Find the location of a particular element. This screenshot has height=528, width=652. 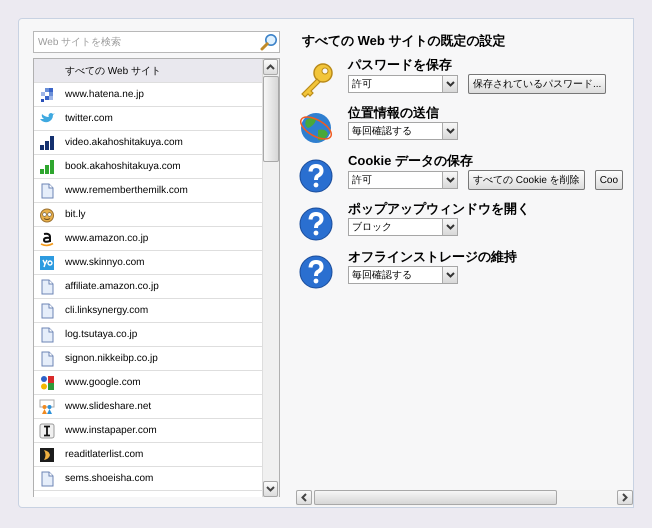

section-title: すべての Web サイトの既定の設定 is located at coordinates (404, 41).